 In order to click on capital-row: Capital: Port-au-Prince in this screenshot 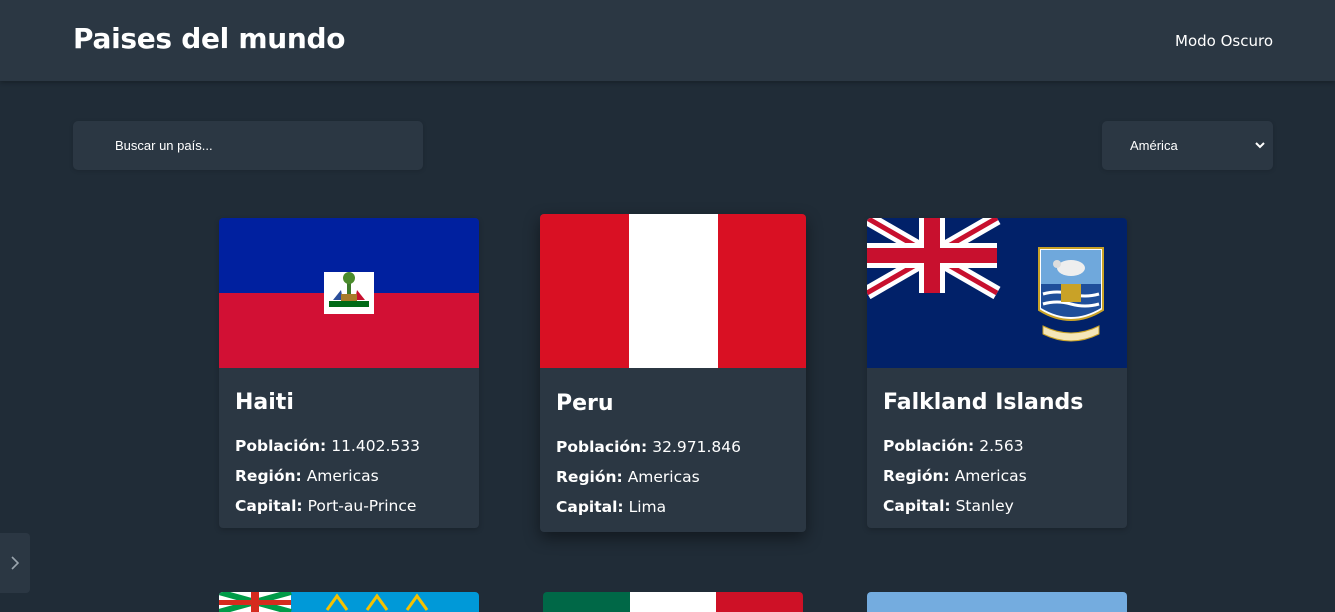, I will do `click(352, 506)`.